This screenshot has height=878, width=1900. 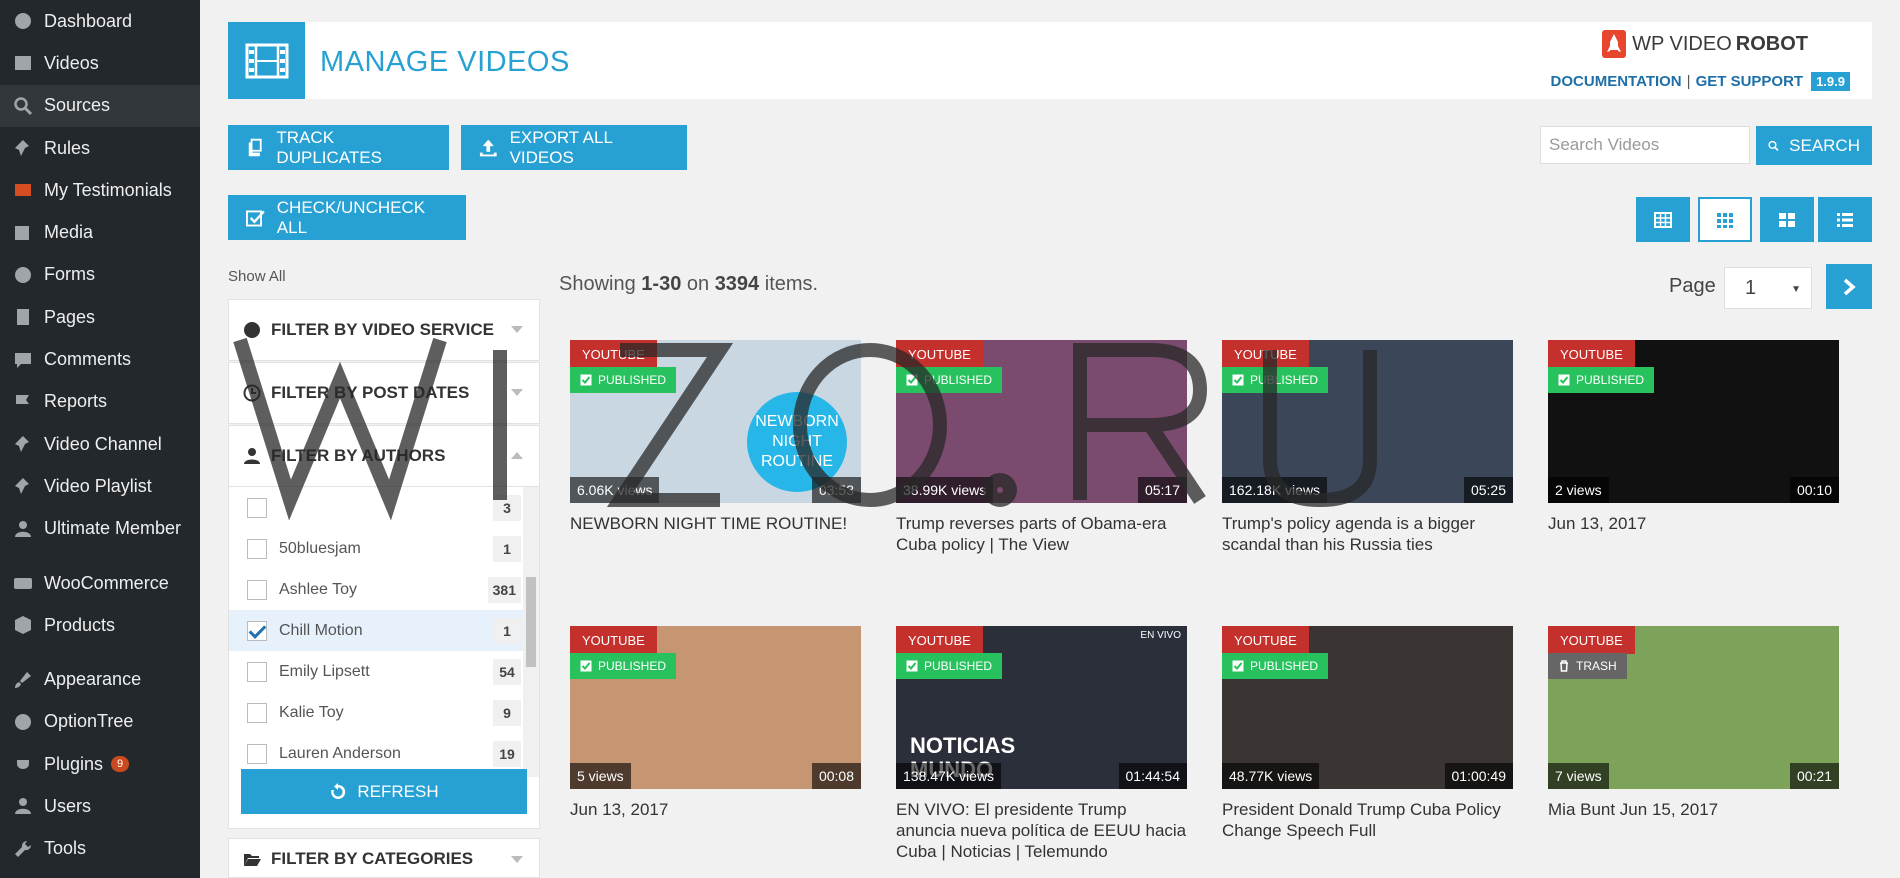 I want to click on filter-post-dates-header: FILTER BY POST DATES, so click(x=384, y=393).